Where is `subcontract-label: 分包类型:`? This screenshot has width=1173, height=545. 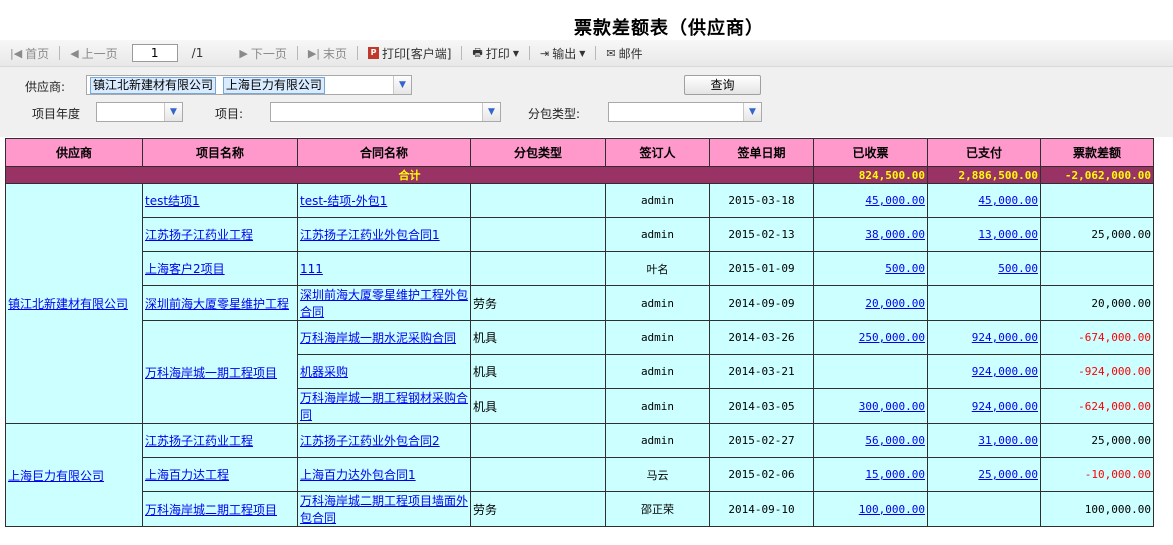 subcontract-label: 分包类型: is located at coordinates (554, 114).